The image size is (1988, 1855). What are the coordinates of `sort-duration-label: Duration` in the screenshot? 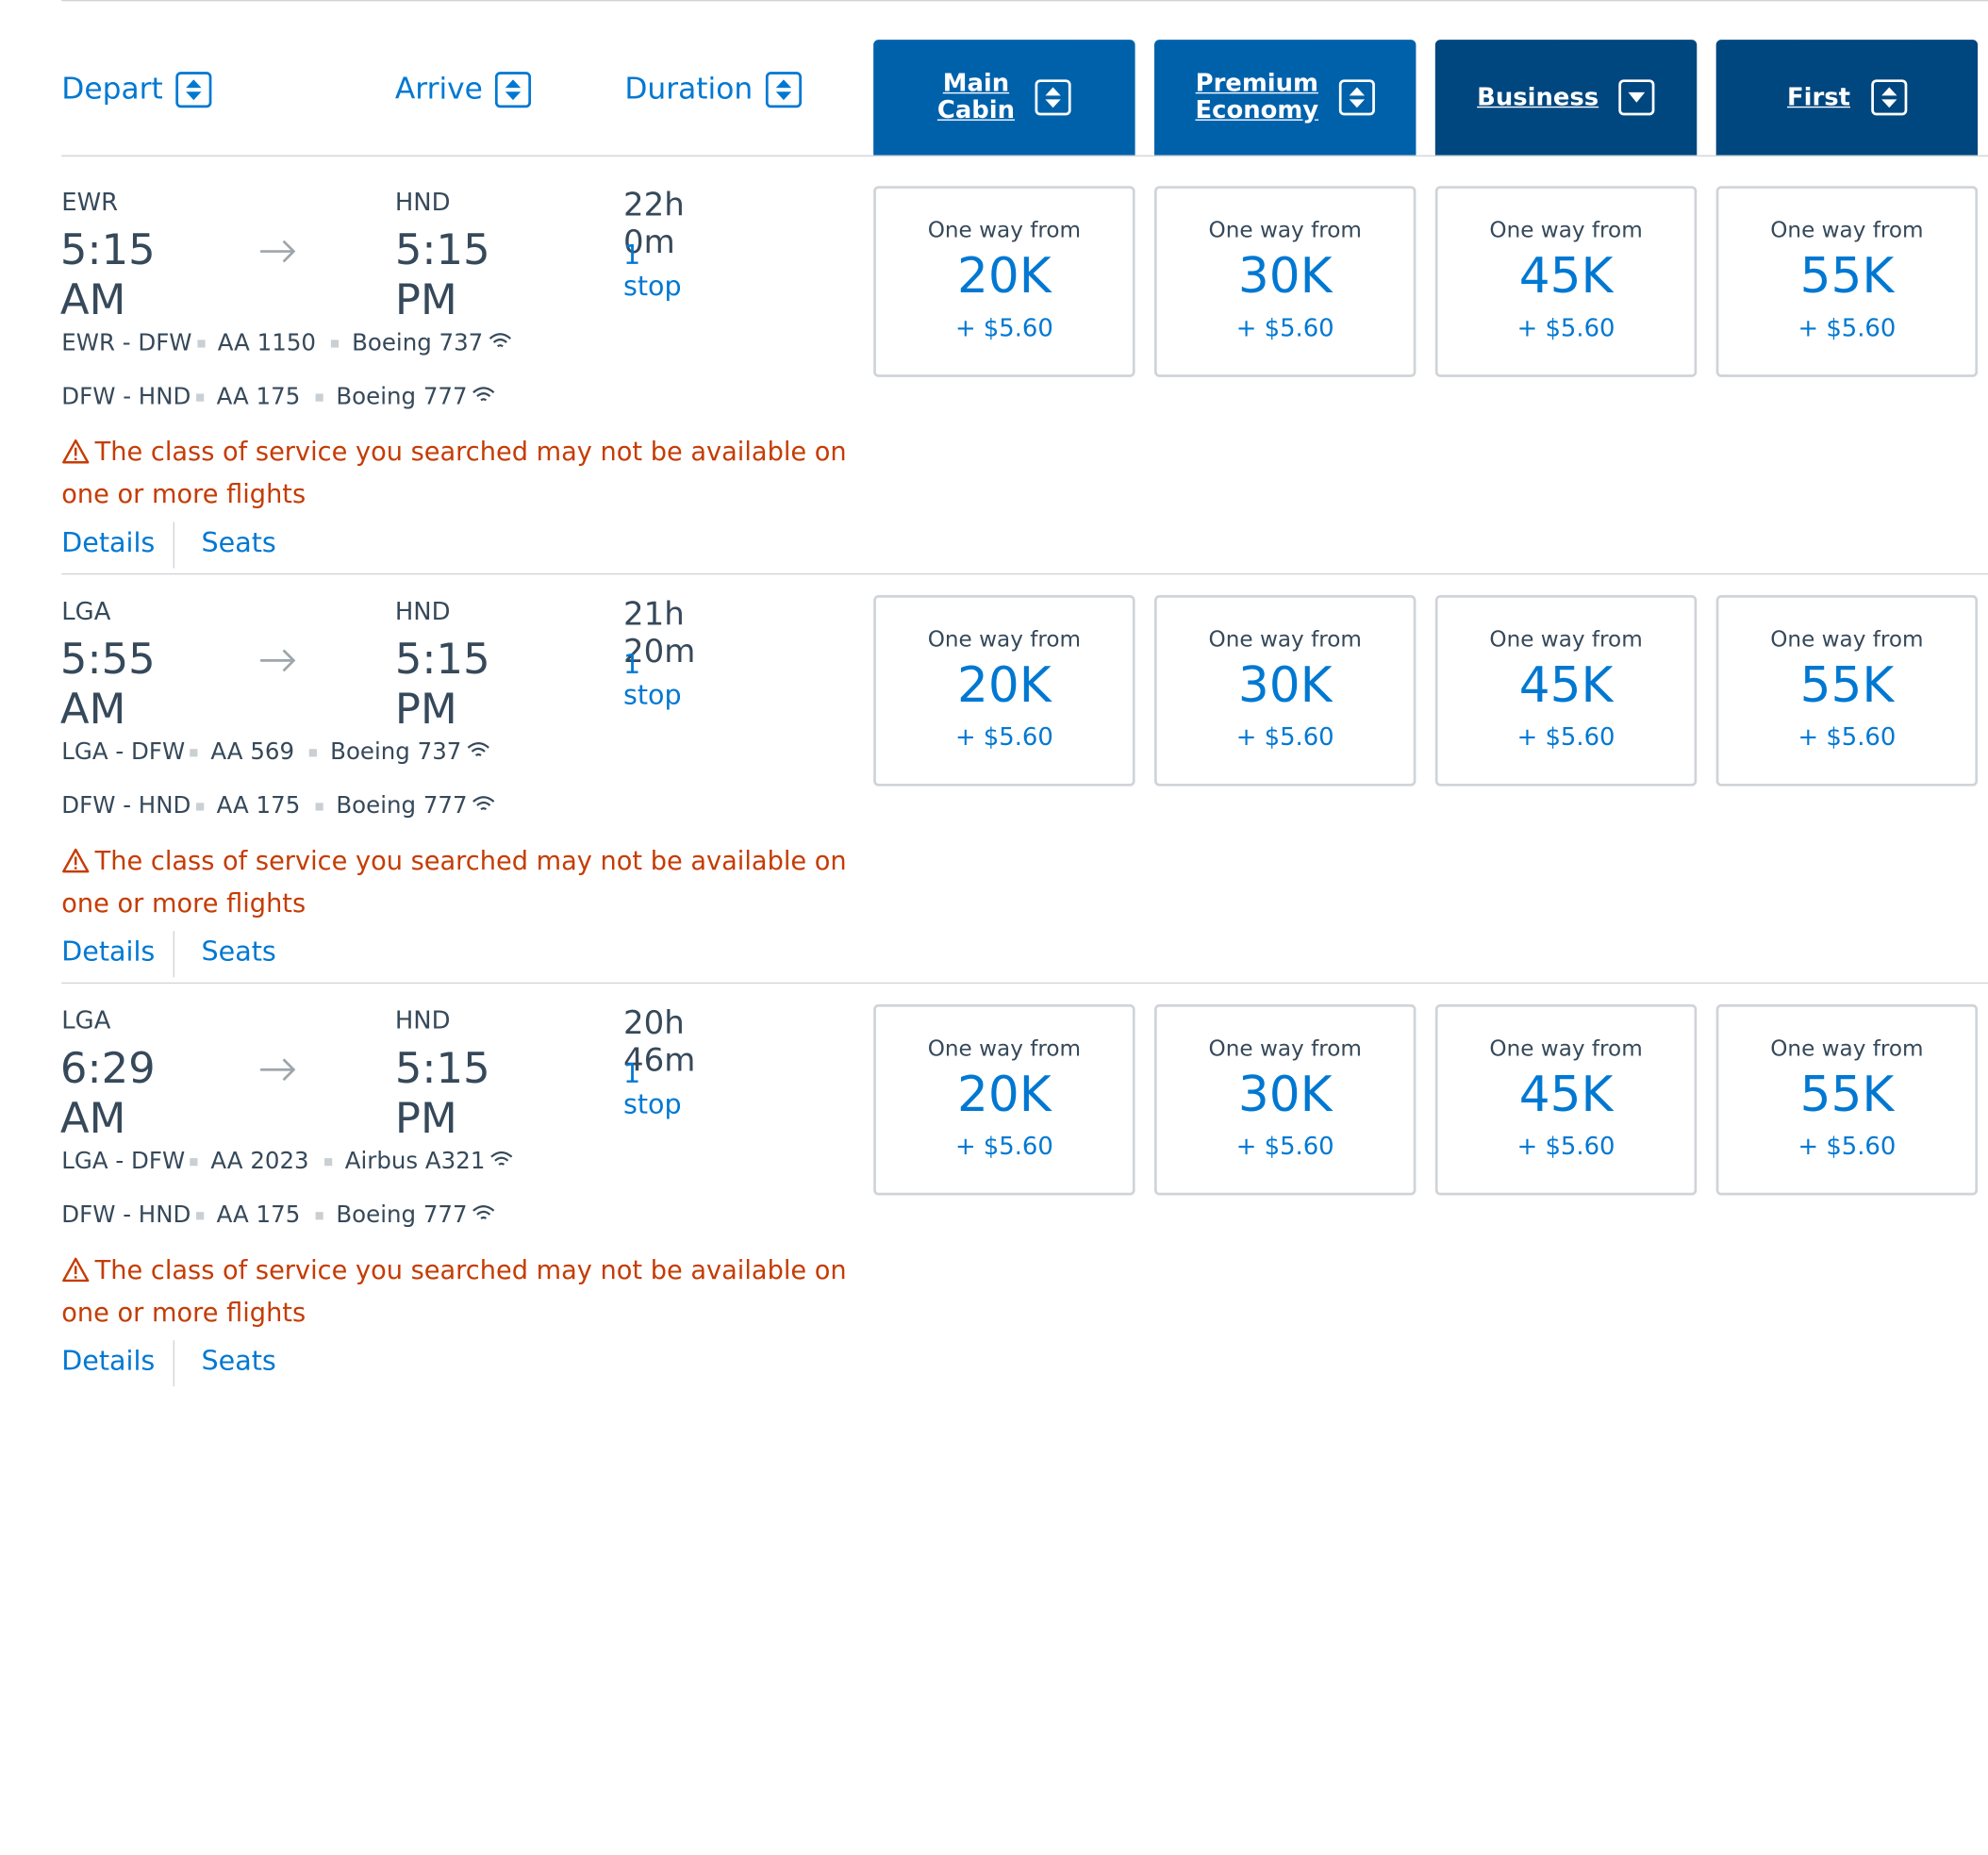 It's located at (689, 90).